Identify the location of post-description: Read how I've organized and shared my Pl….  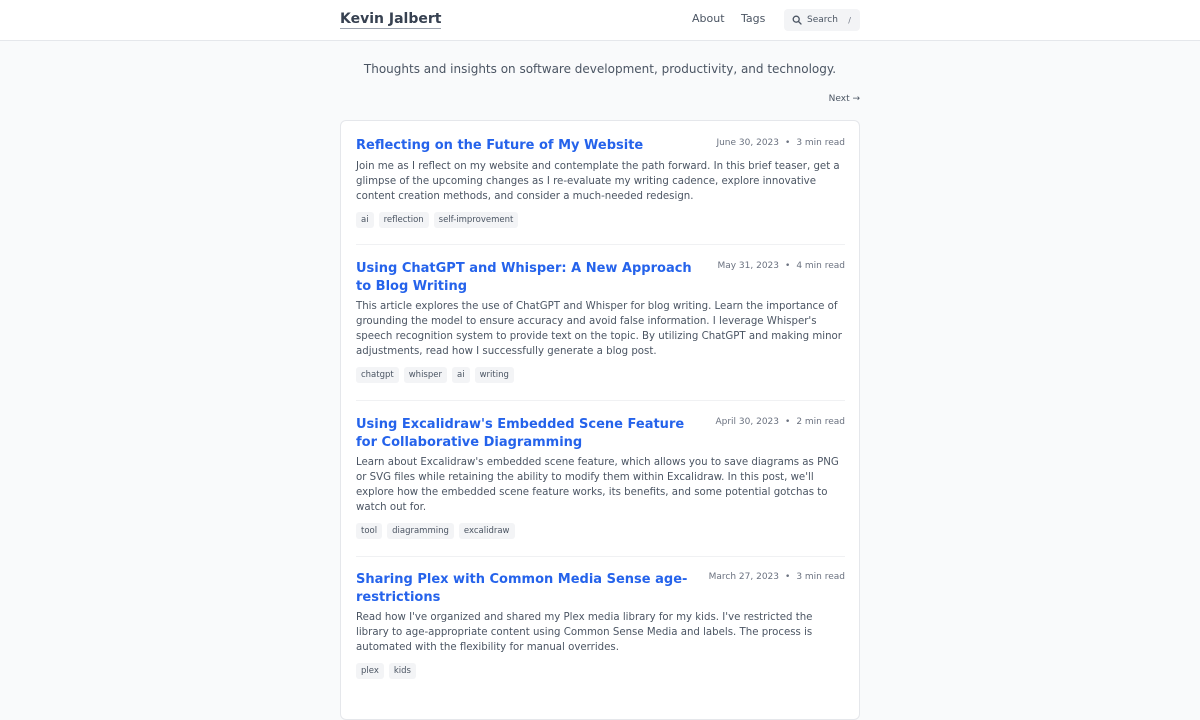
(584, 632).